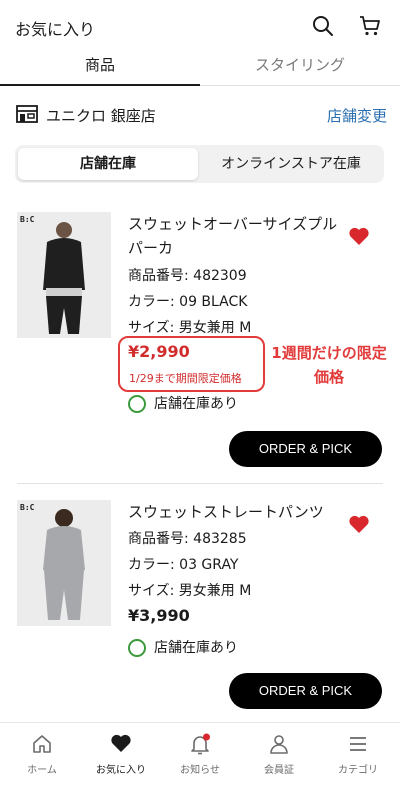 The height and width of the screenshot is (794, 400). I want to click on bottom-navigation: ホーム お気に入り お知らせ 会員証 カテゴリ, so click(200, 758).